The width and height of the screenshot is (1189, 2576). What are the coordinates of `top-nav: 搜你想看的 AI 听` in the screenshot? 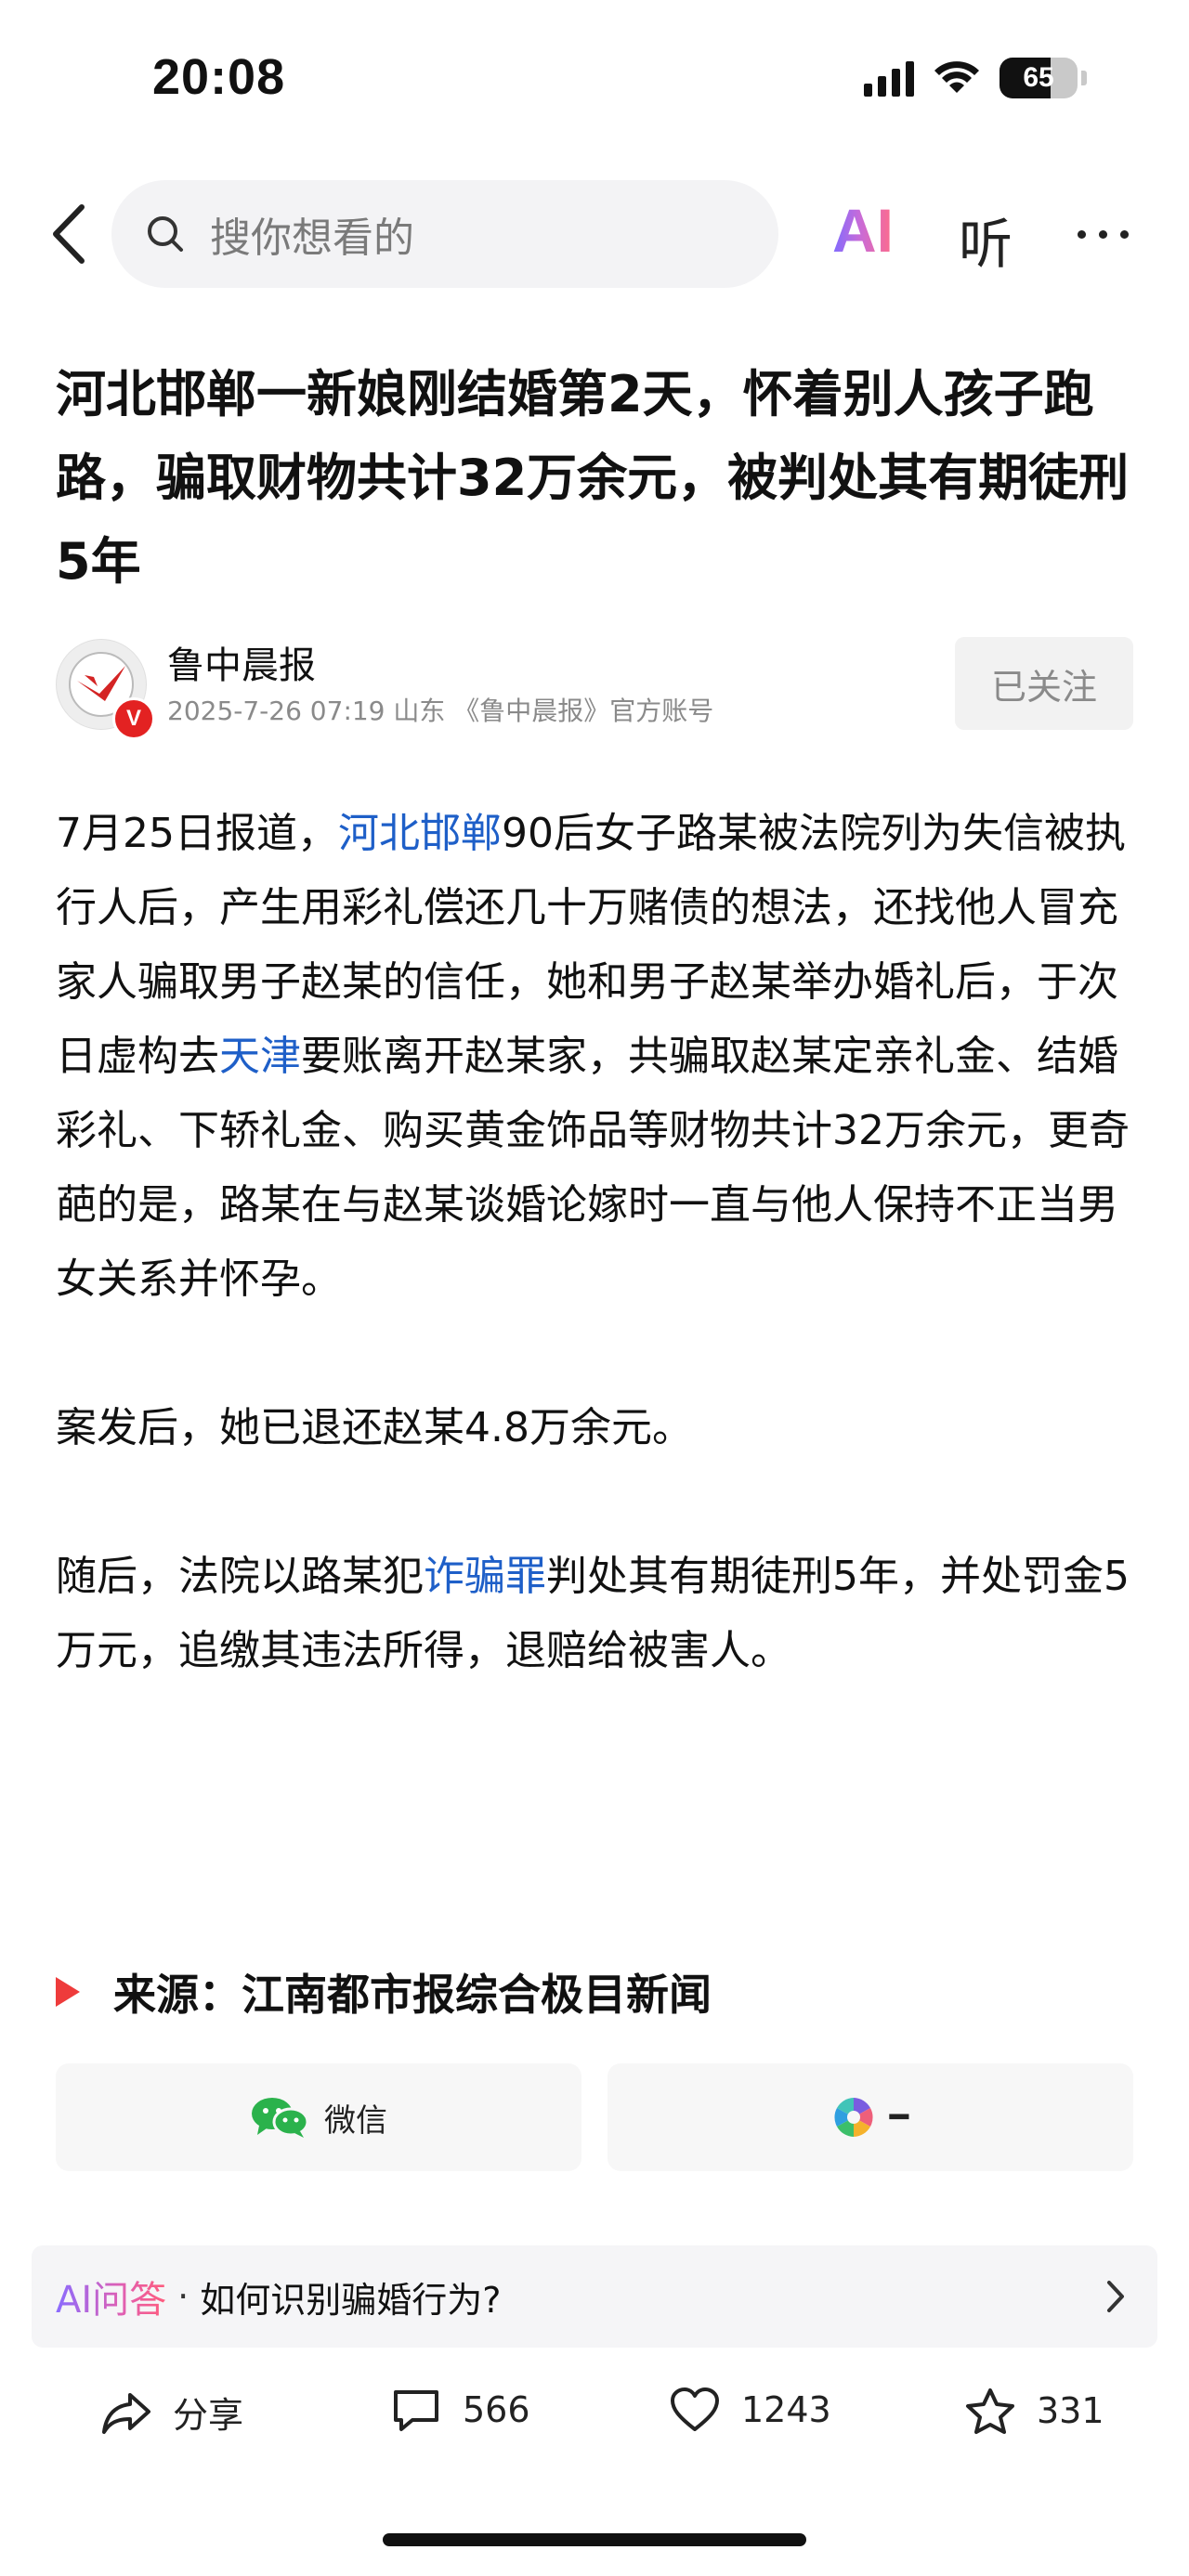 It's located at (594, 234).